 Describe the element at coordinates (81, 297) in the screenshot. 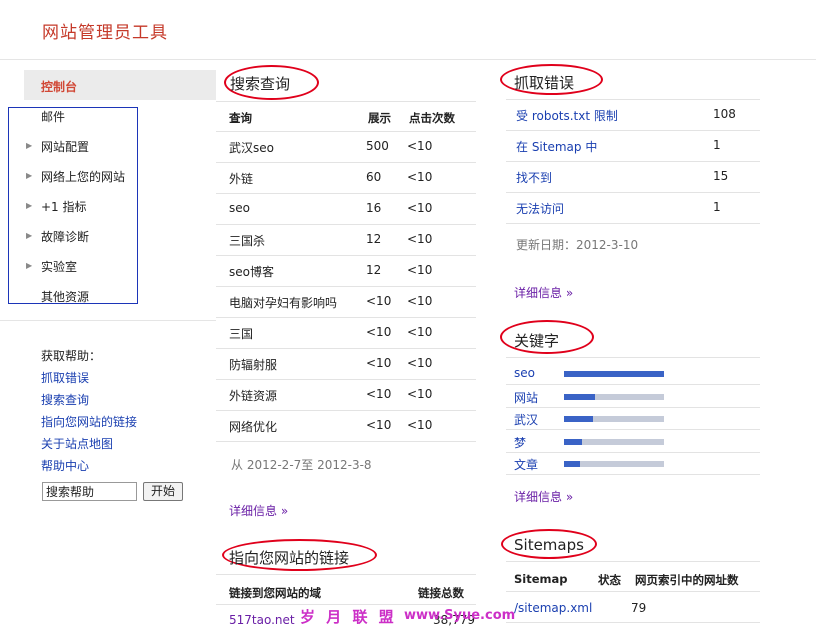

I see `sidebar-item-other-resources: 其他资源` at that location.